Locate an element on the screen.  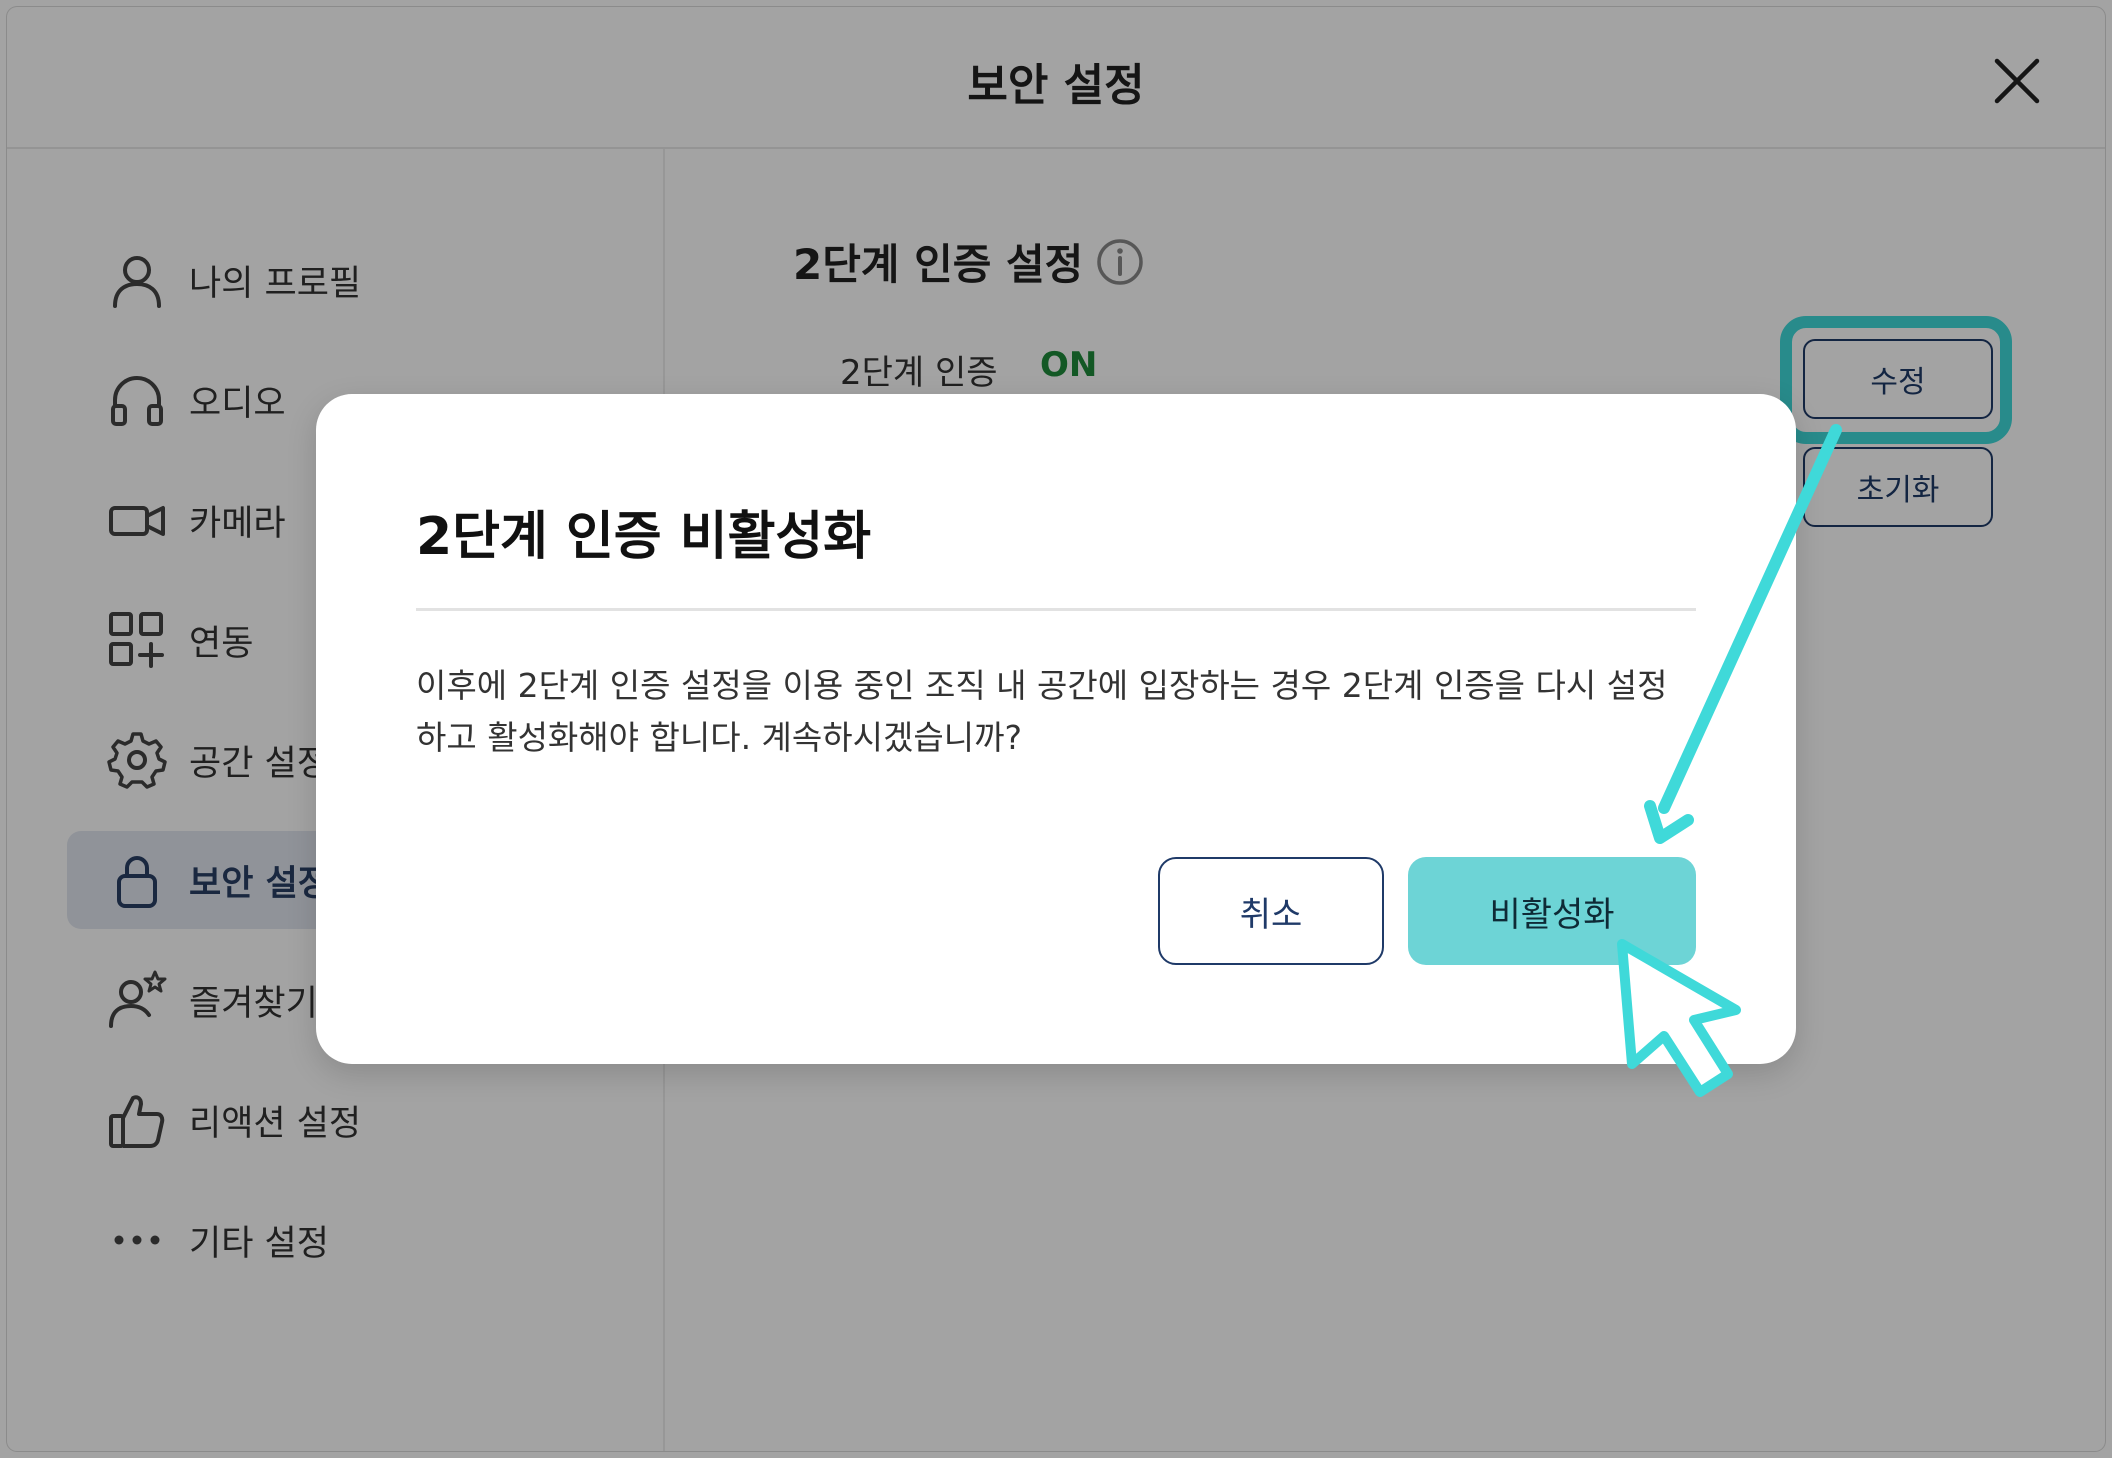
dialog-divider is located at coordinates (1056, 609).